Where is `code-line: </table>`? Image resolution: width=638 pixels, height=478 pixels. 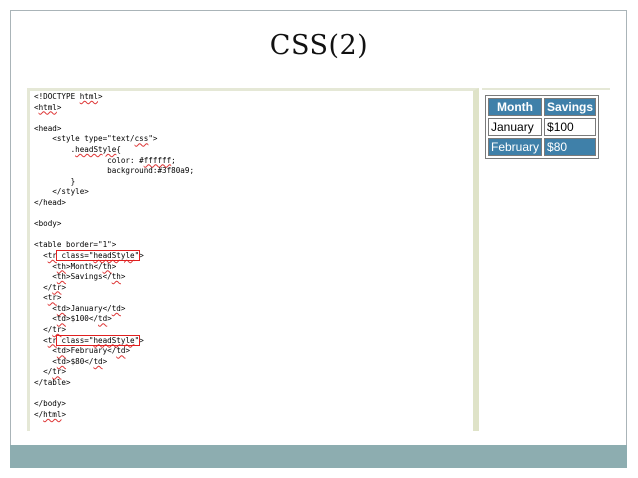
code-line: </table> is located at coordinates (52, 383).